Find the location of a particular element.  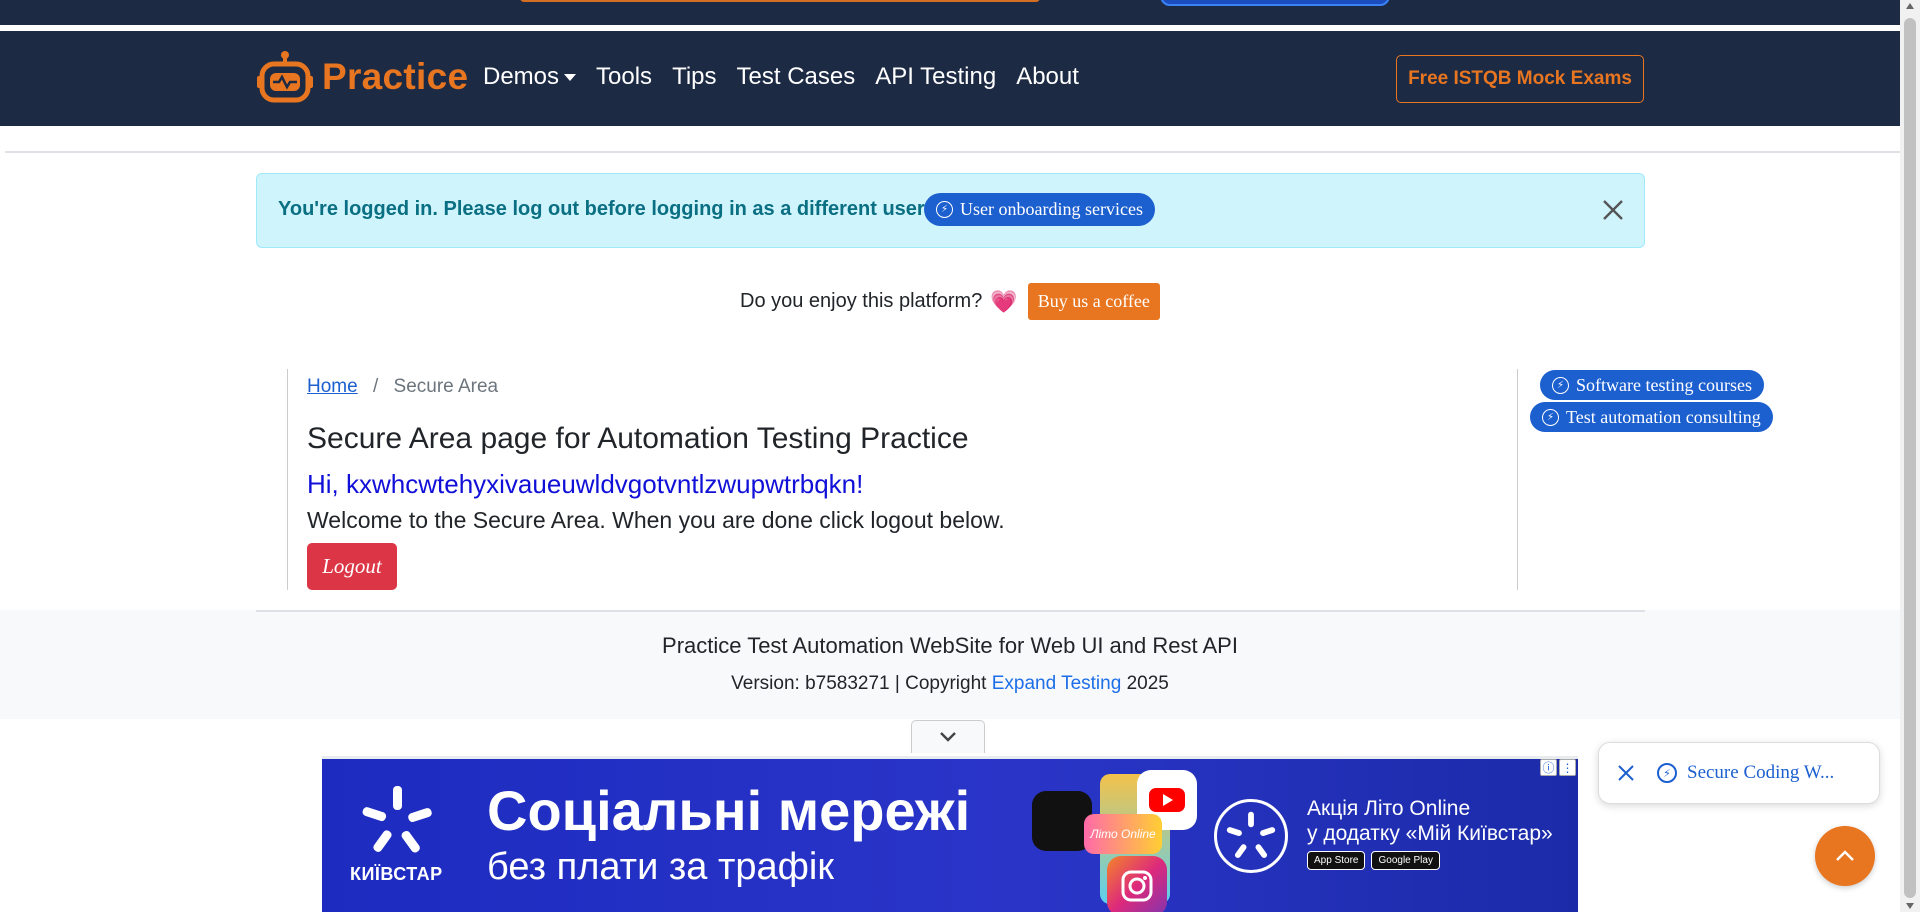

istqb-exams-button: Free ISTQB Mock Exams is located at coordinates (1520, 79).